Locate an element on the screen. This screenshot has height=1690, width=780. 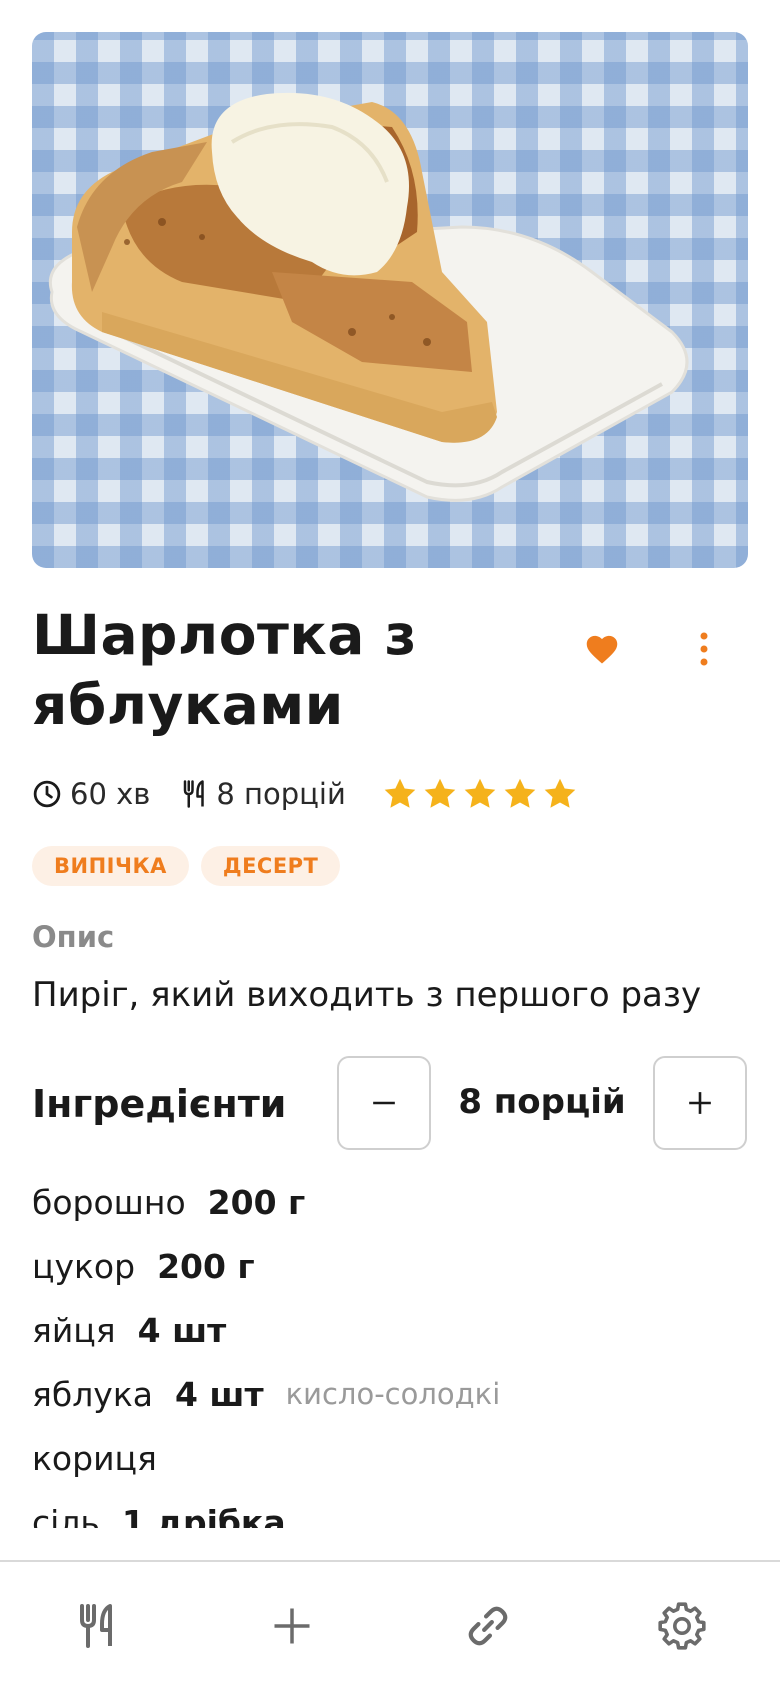
ingredient-name: кориця is located at coordinates (94, 1458).